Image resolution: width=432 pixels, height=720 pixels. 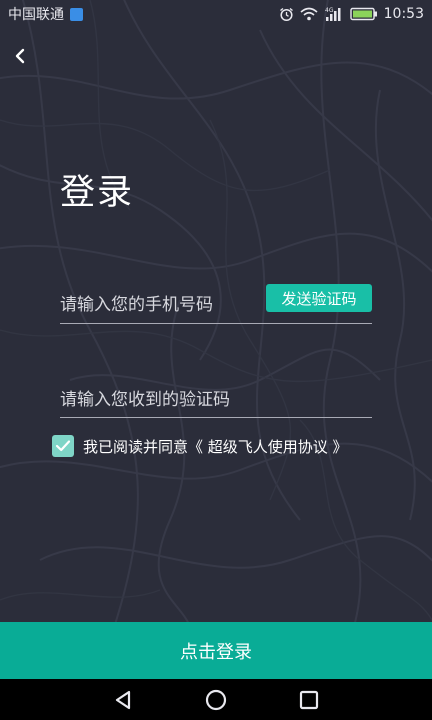 I want to click on status-left: 中国联通, so click(x=45, y=14).